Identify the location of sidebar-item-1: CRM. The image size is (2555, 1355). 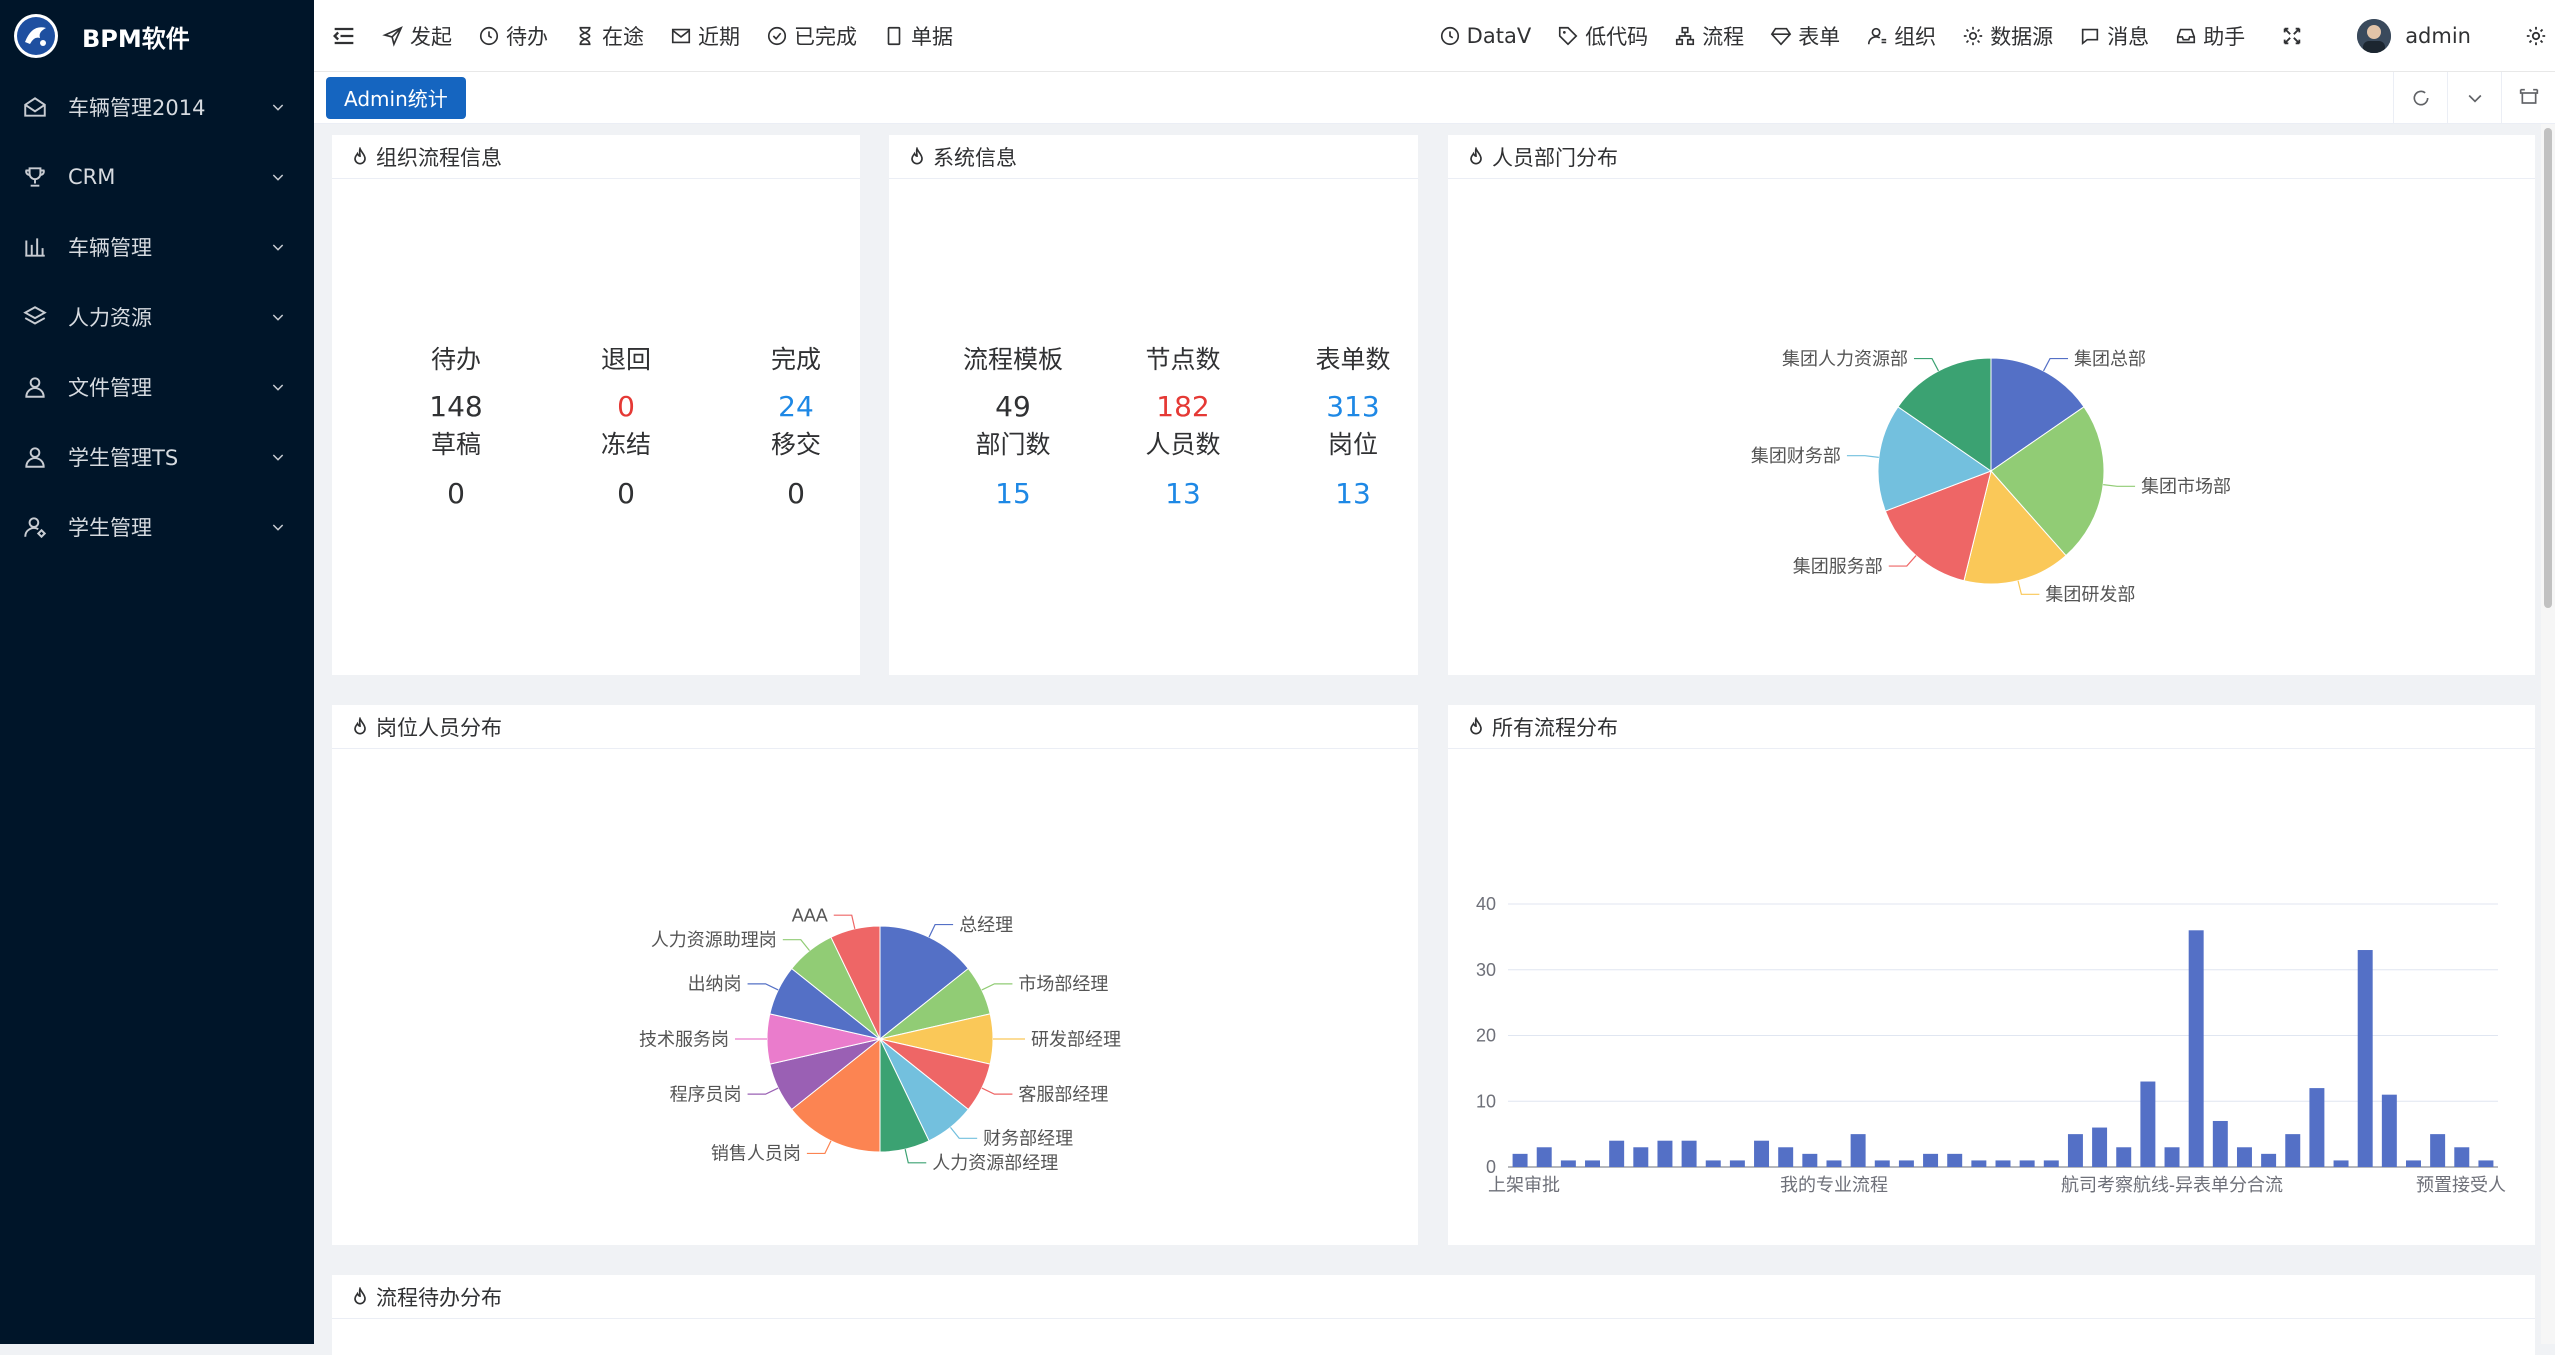
(157, 177).